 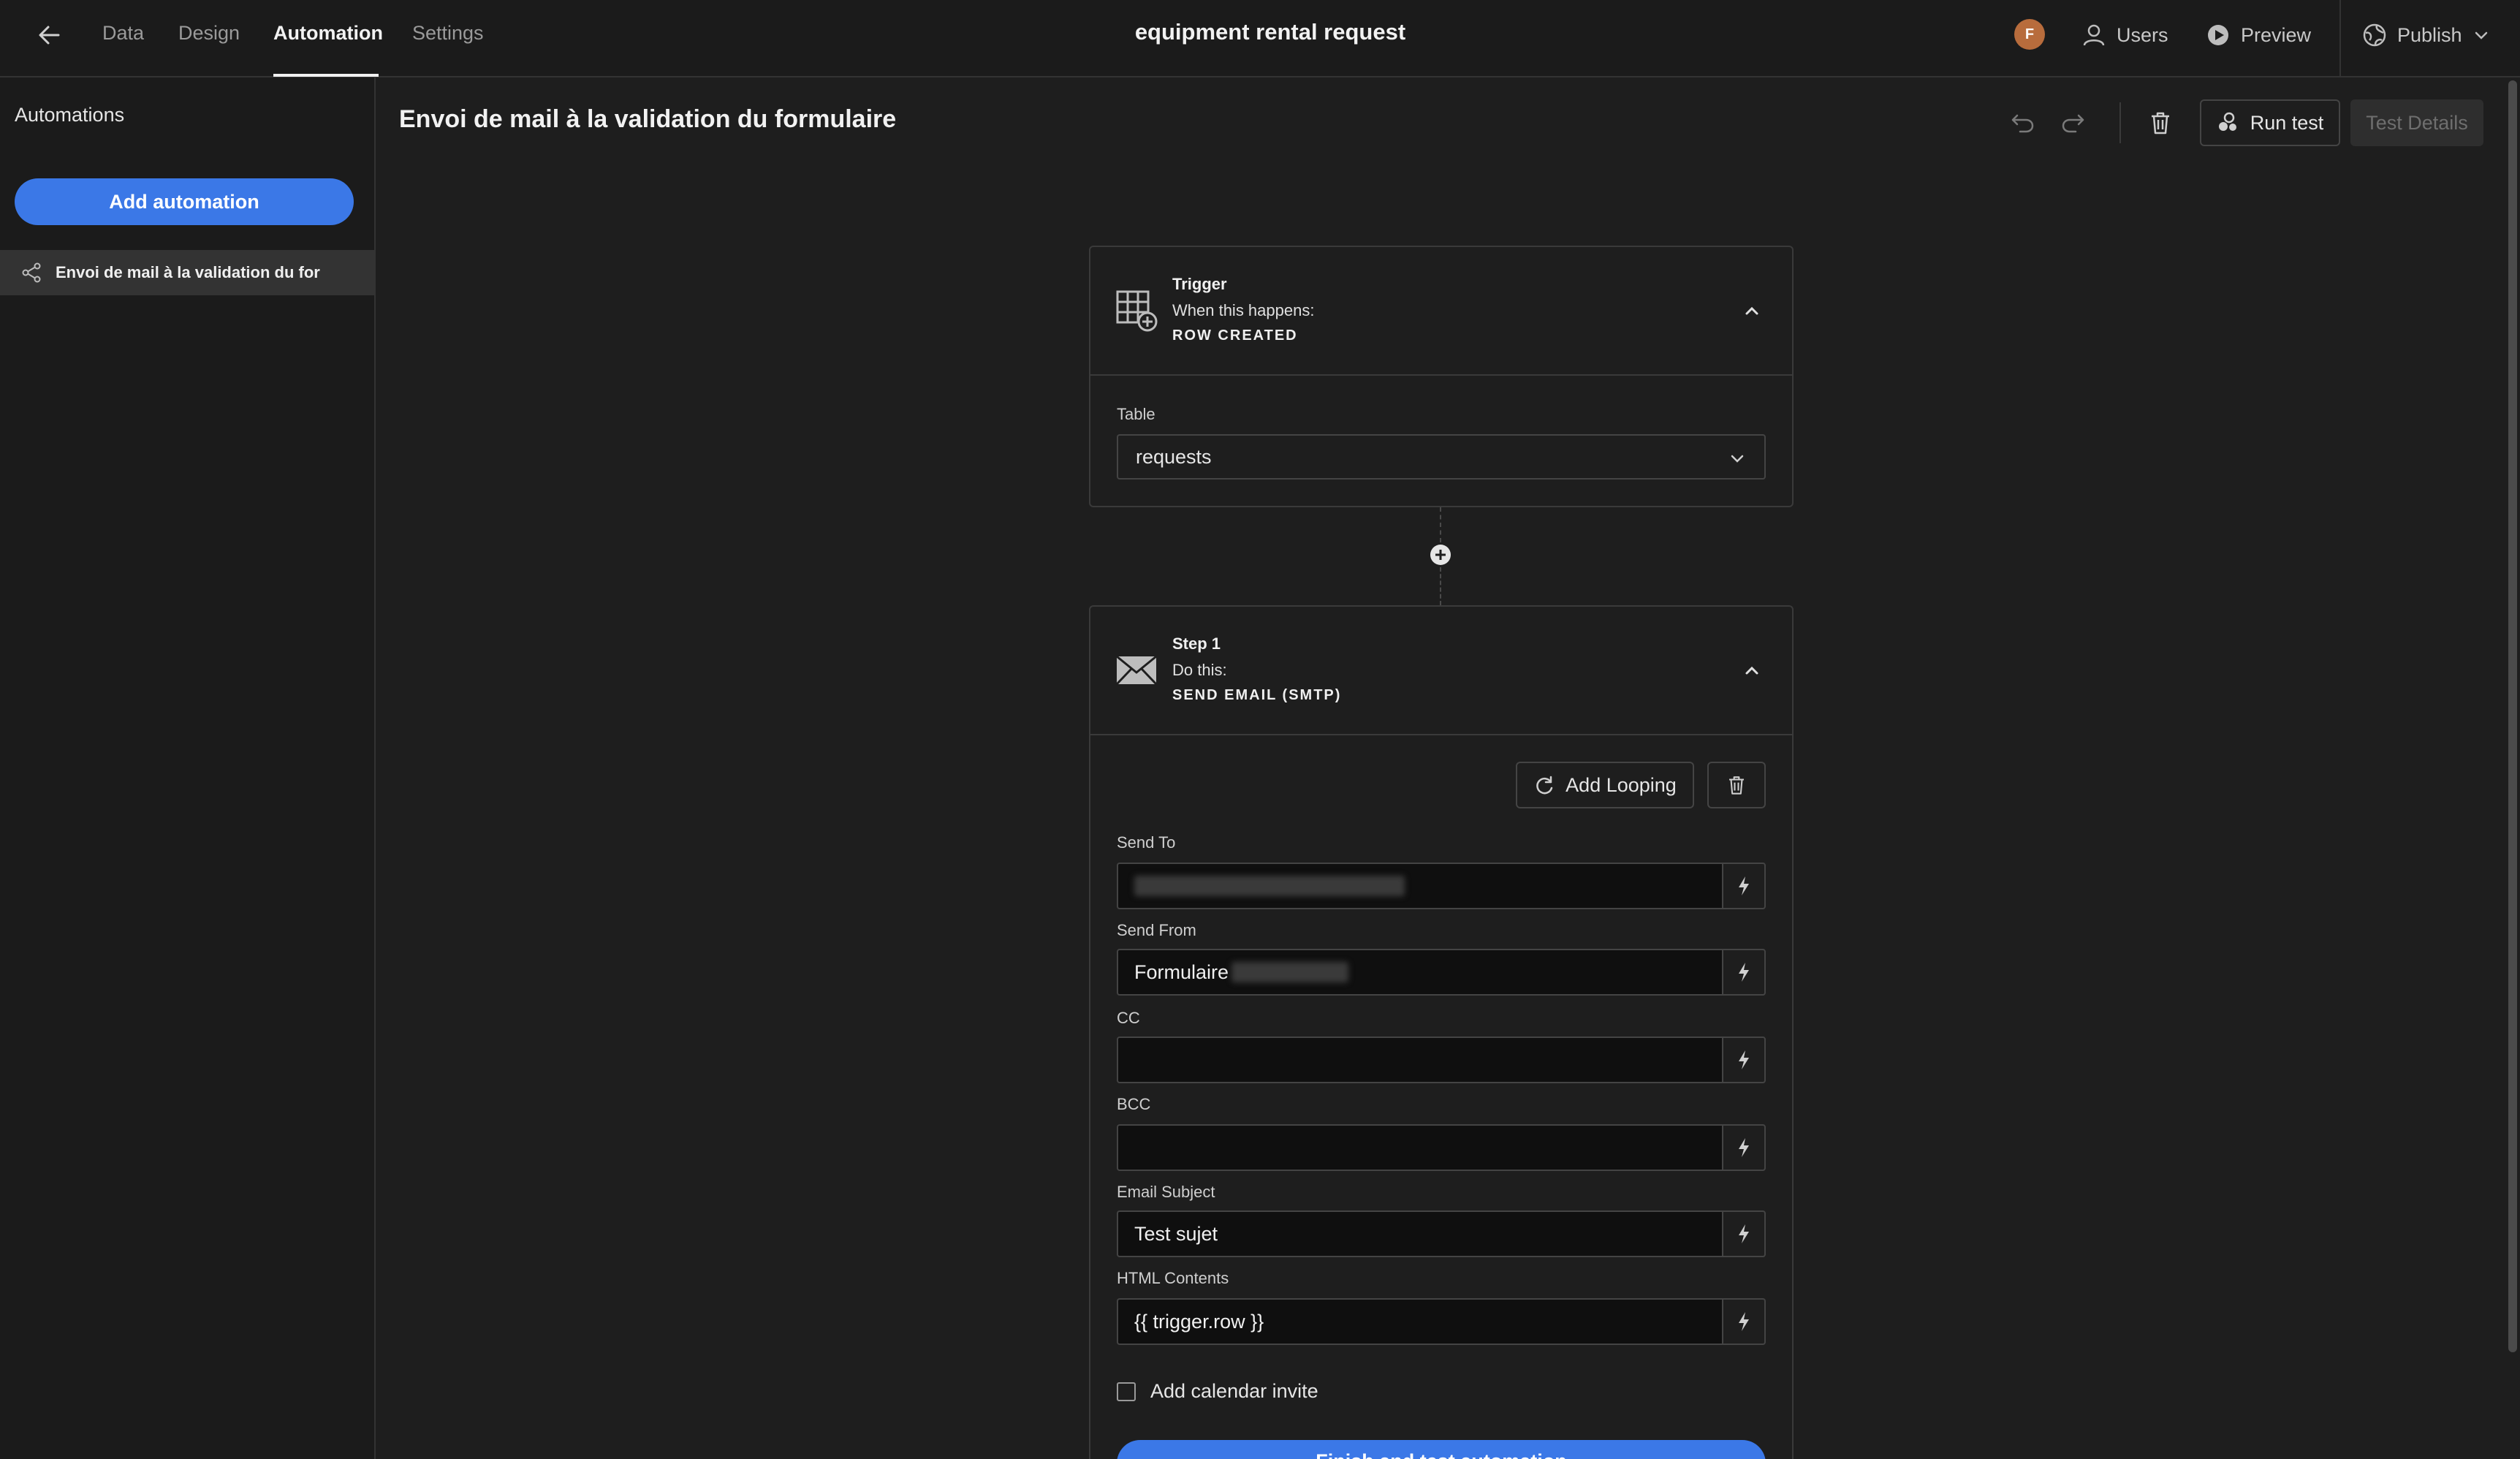 I want to click on step-do-this: Do this:, so click(x=1199, y=670).